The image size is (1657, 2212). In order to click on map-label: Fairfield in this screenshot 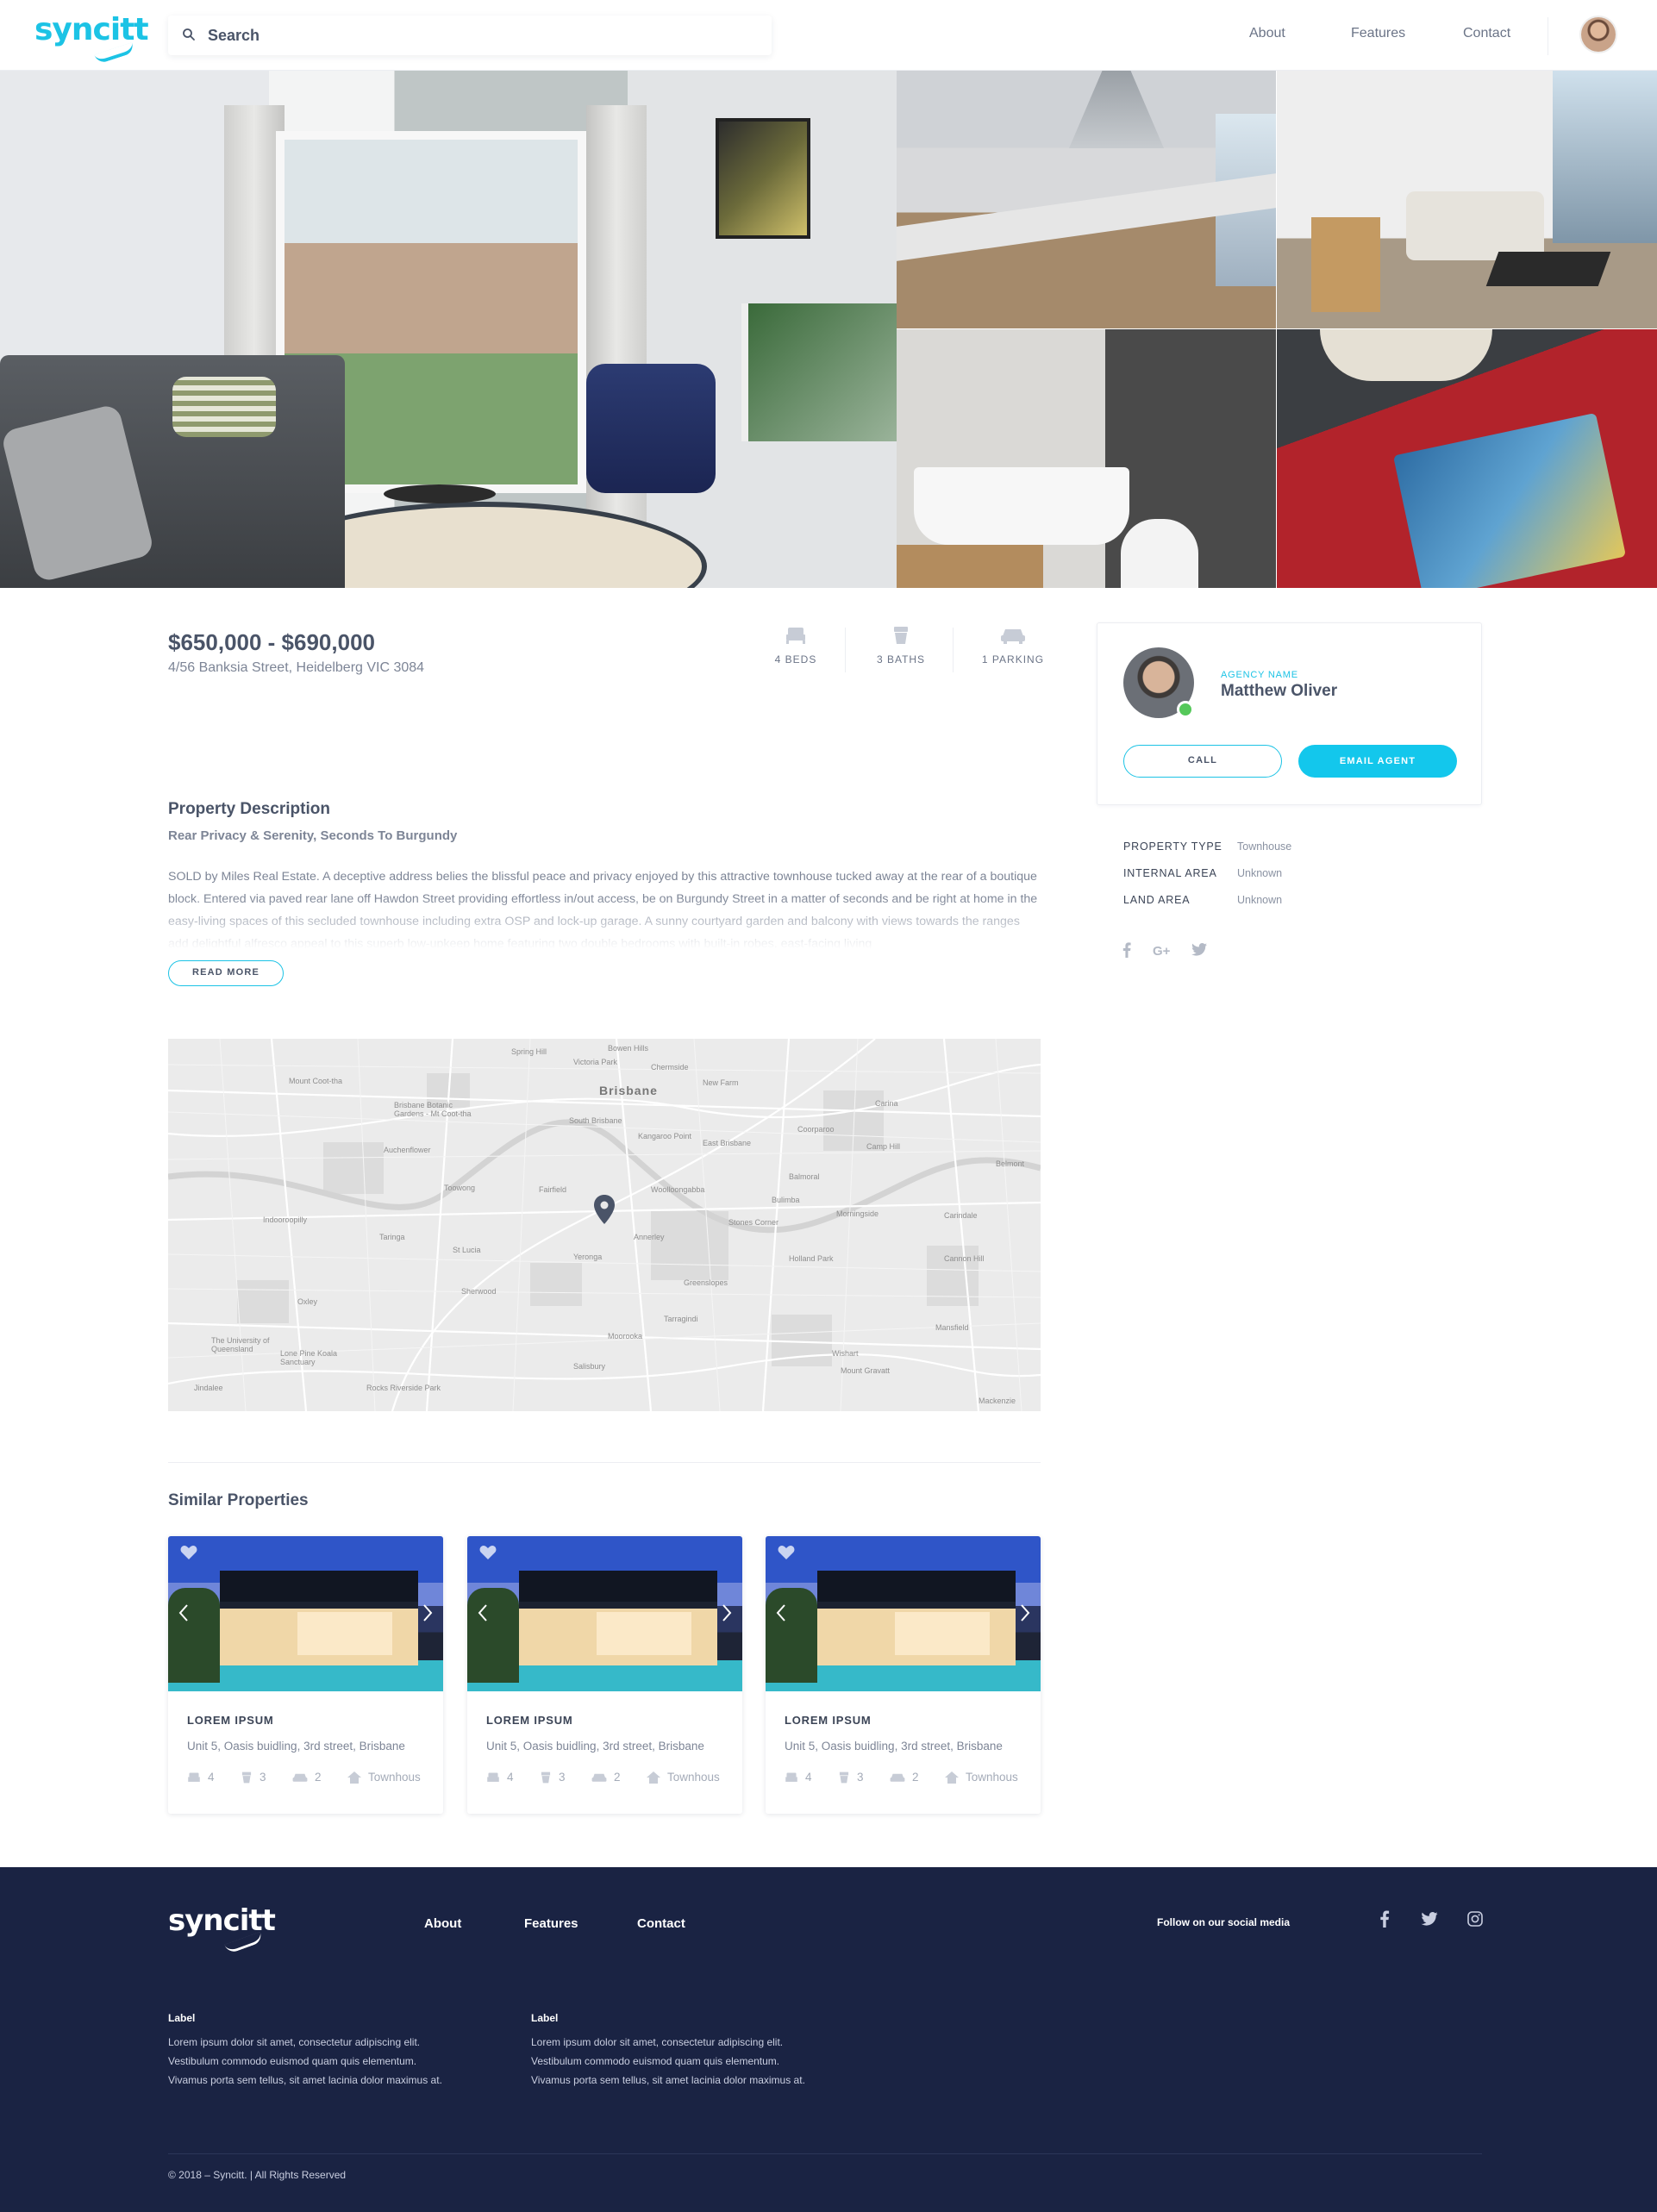, I will do `click(553, 1189)`.